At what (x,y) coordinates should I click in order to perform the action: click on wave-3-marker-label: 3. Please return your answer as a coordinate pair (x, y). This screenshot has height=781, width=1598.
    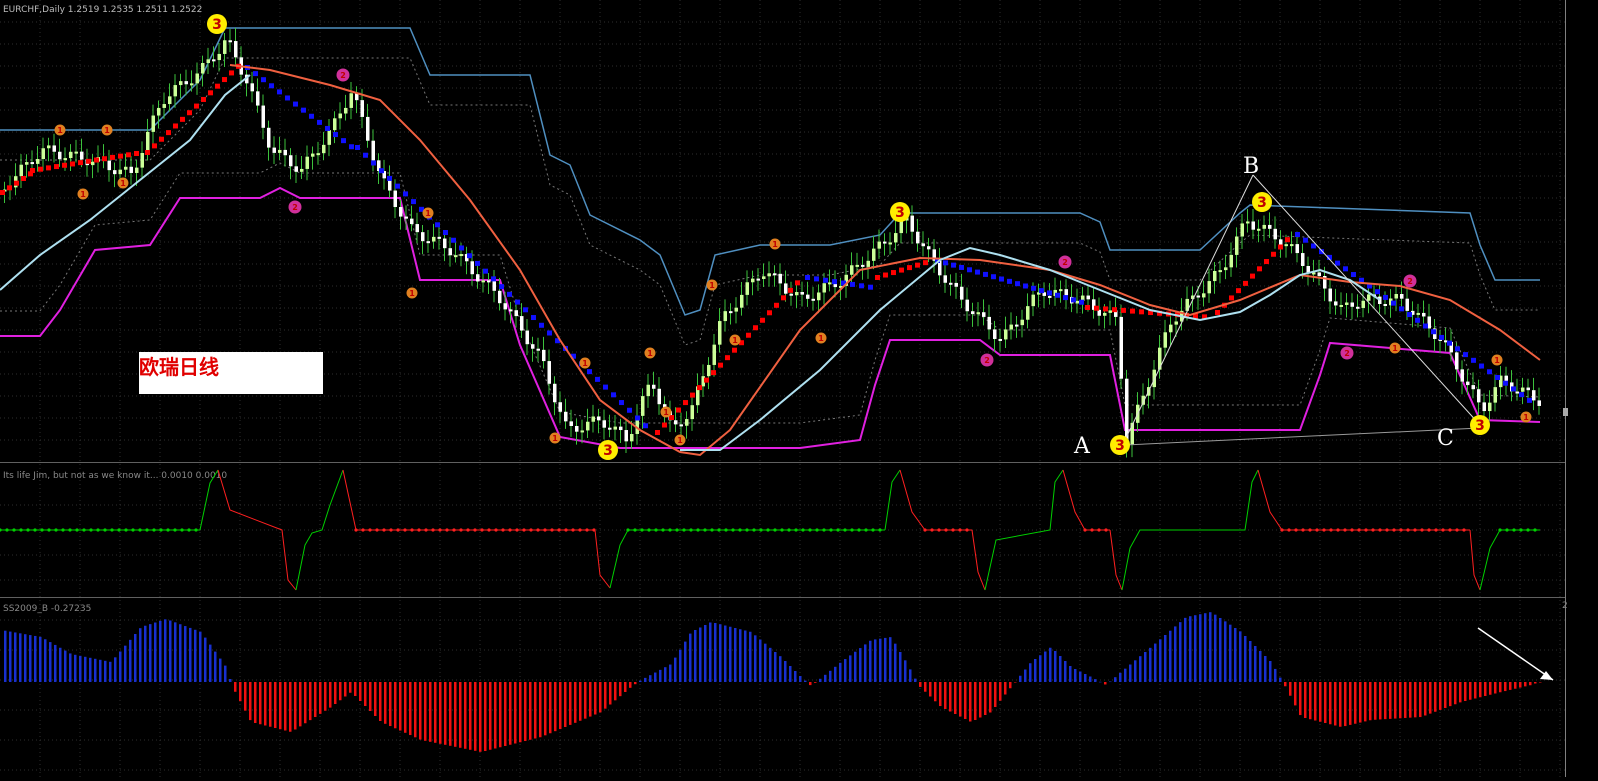
    Looking at the image, I should click on (1120, 446).